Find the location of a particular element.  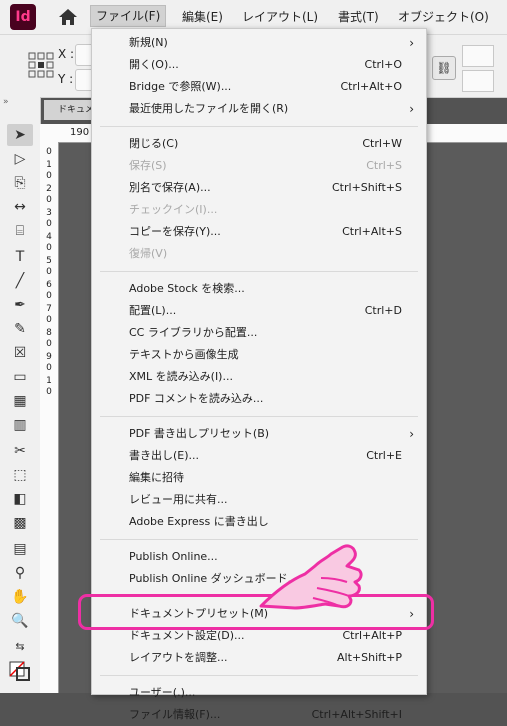

menu-item-label: 復帰(V) is located at coordinates (148, 253).